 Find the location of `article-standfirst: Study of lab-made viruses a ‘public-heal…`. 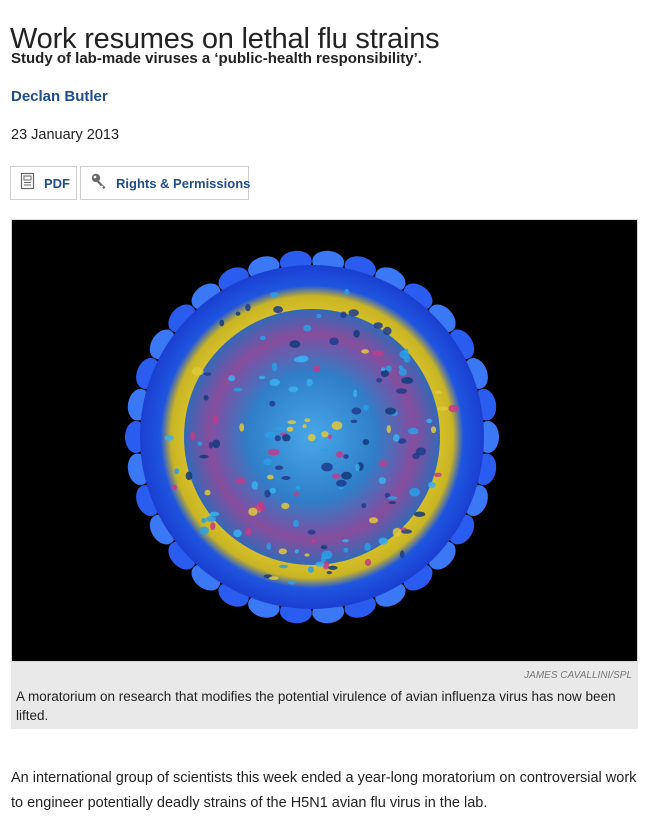

article-standfirst: Study of lab-made viruses a ‘public-heal… is located at coordinates (216, 58).